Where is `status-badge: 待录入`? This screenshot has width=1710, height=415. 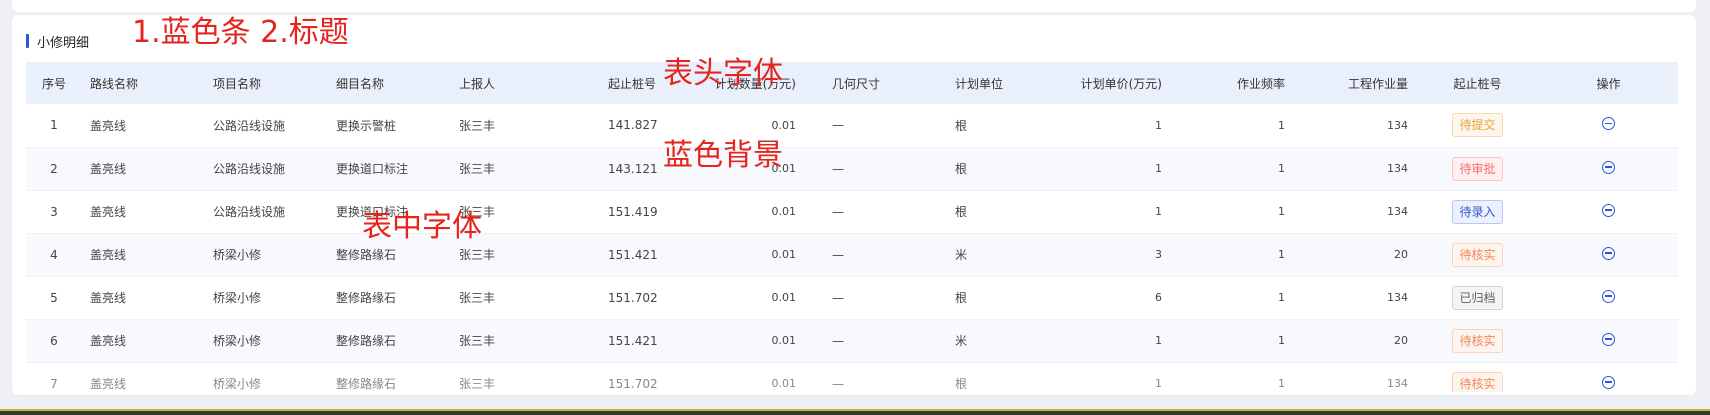 status-badge: 待录入 is located at coordinates (1477, 211).